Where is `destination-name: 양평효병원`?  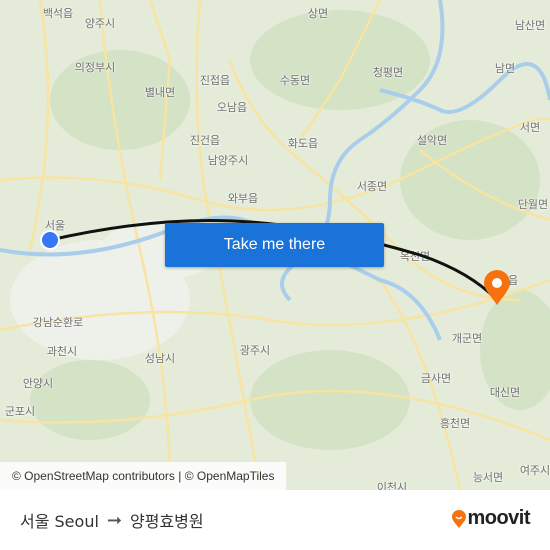
destination-name: 양평효병원 is located at coordinates (167, 521).